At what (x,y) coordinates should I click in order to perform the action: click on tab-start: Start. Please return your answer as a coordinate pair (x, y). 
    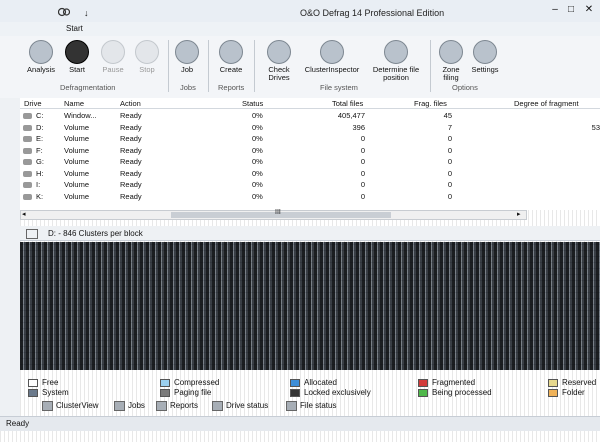
    Looking at the image, I should click on (74, 28).